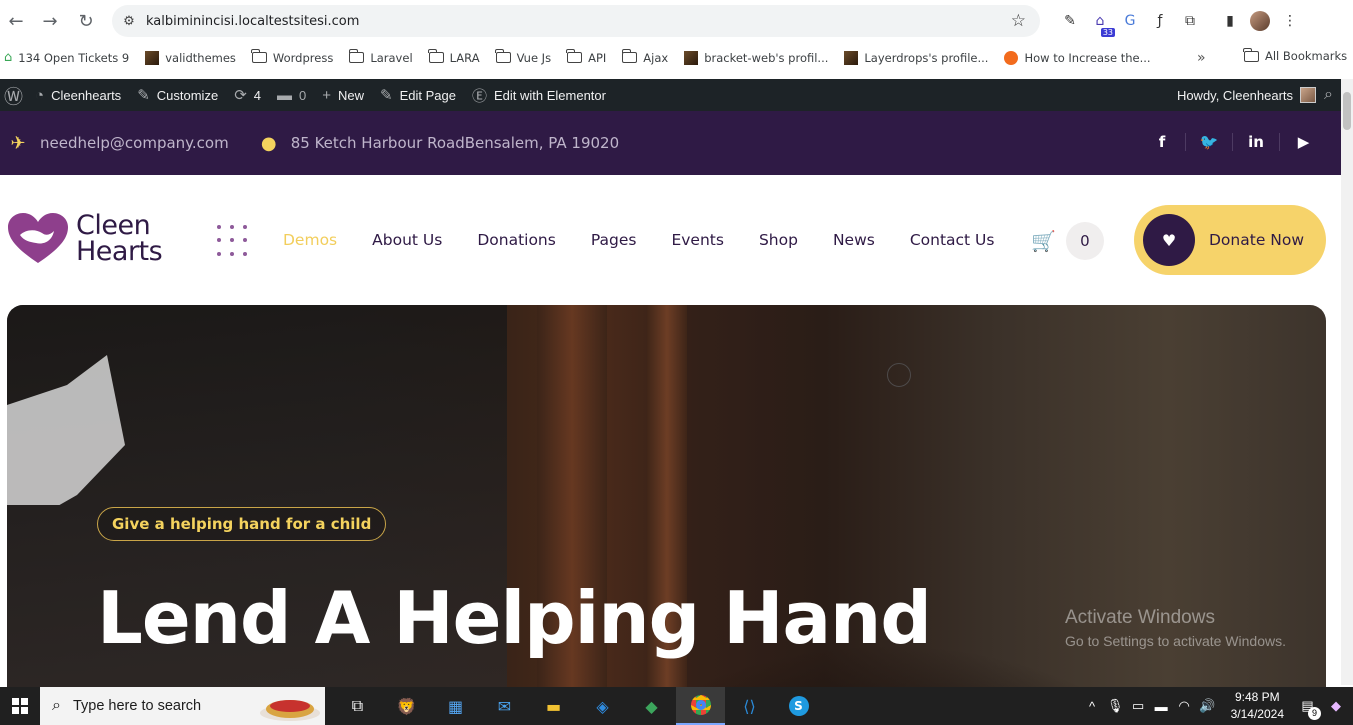 The image size is (1353, 725). I want to click on menu-item-donations: Donations, so click(516, 240).